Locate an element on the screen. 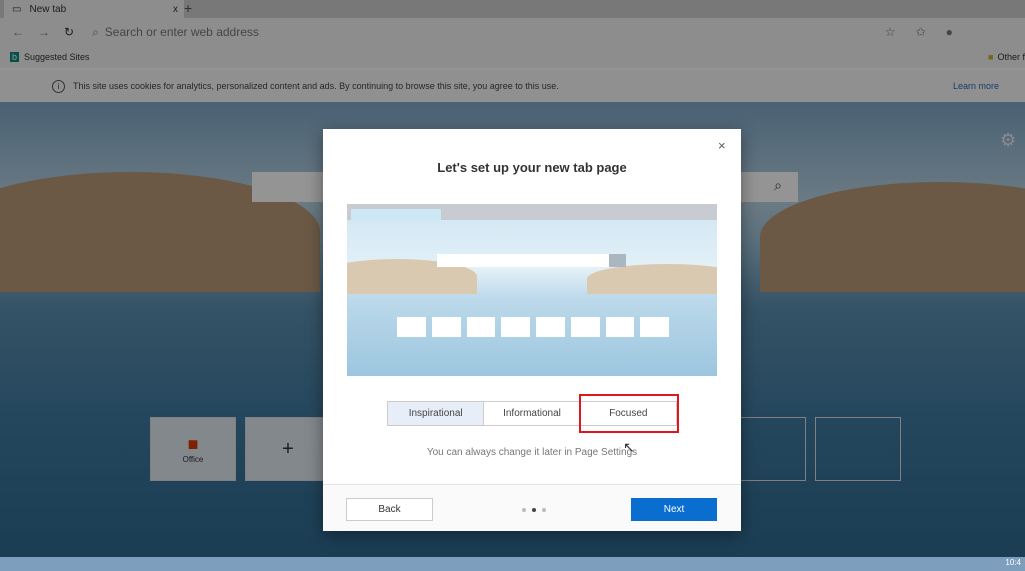 The width and height of the screenshot is (1025, 571). dialog-title: Let's set up your new tab page is located at coordinates (532, 167).